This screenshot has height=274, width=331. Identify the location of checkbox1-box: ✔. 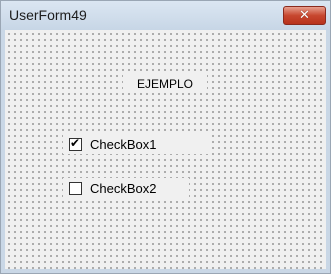
(75, 143).